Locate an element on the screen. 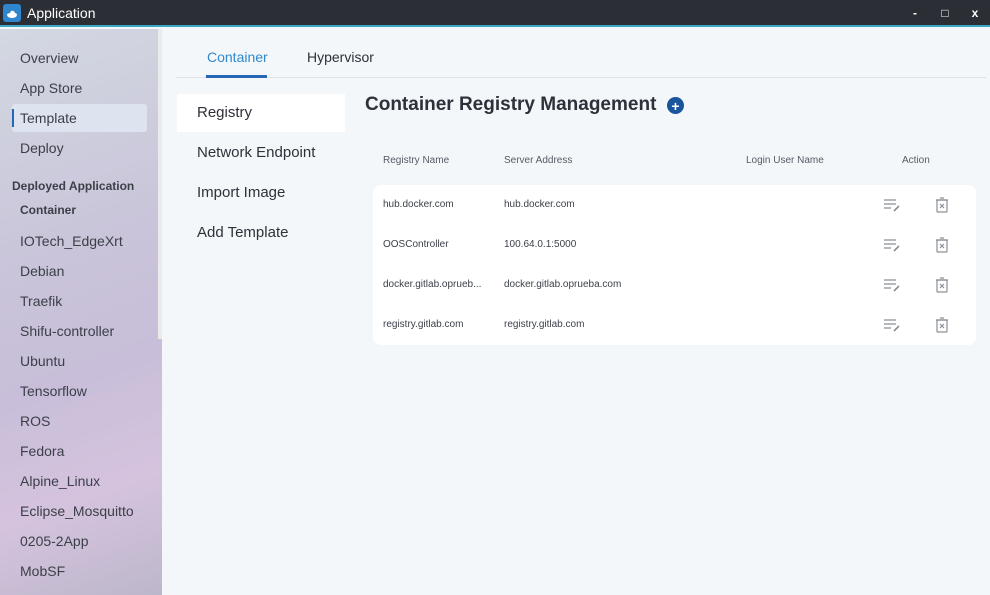  server-address-cell: 100.64.0.1:5000 is located at coordinates (540, 244).